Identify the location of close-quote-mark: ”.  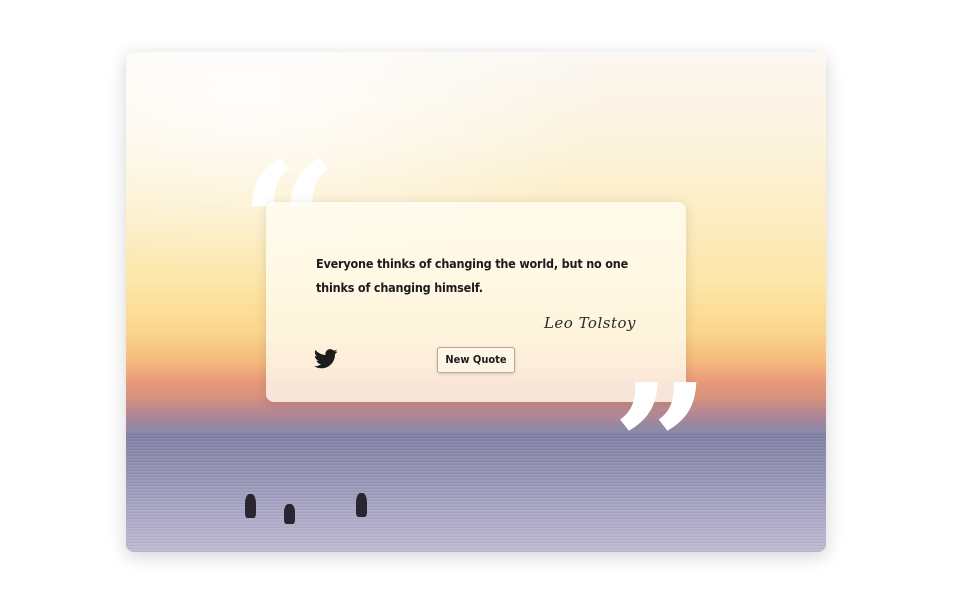
(661, 447).